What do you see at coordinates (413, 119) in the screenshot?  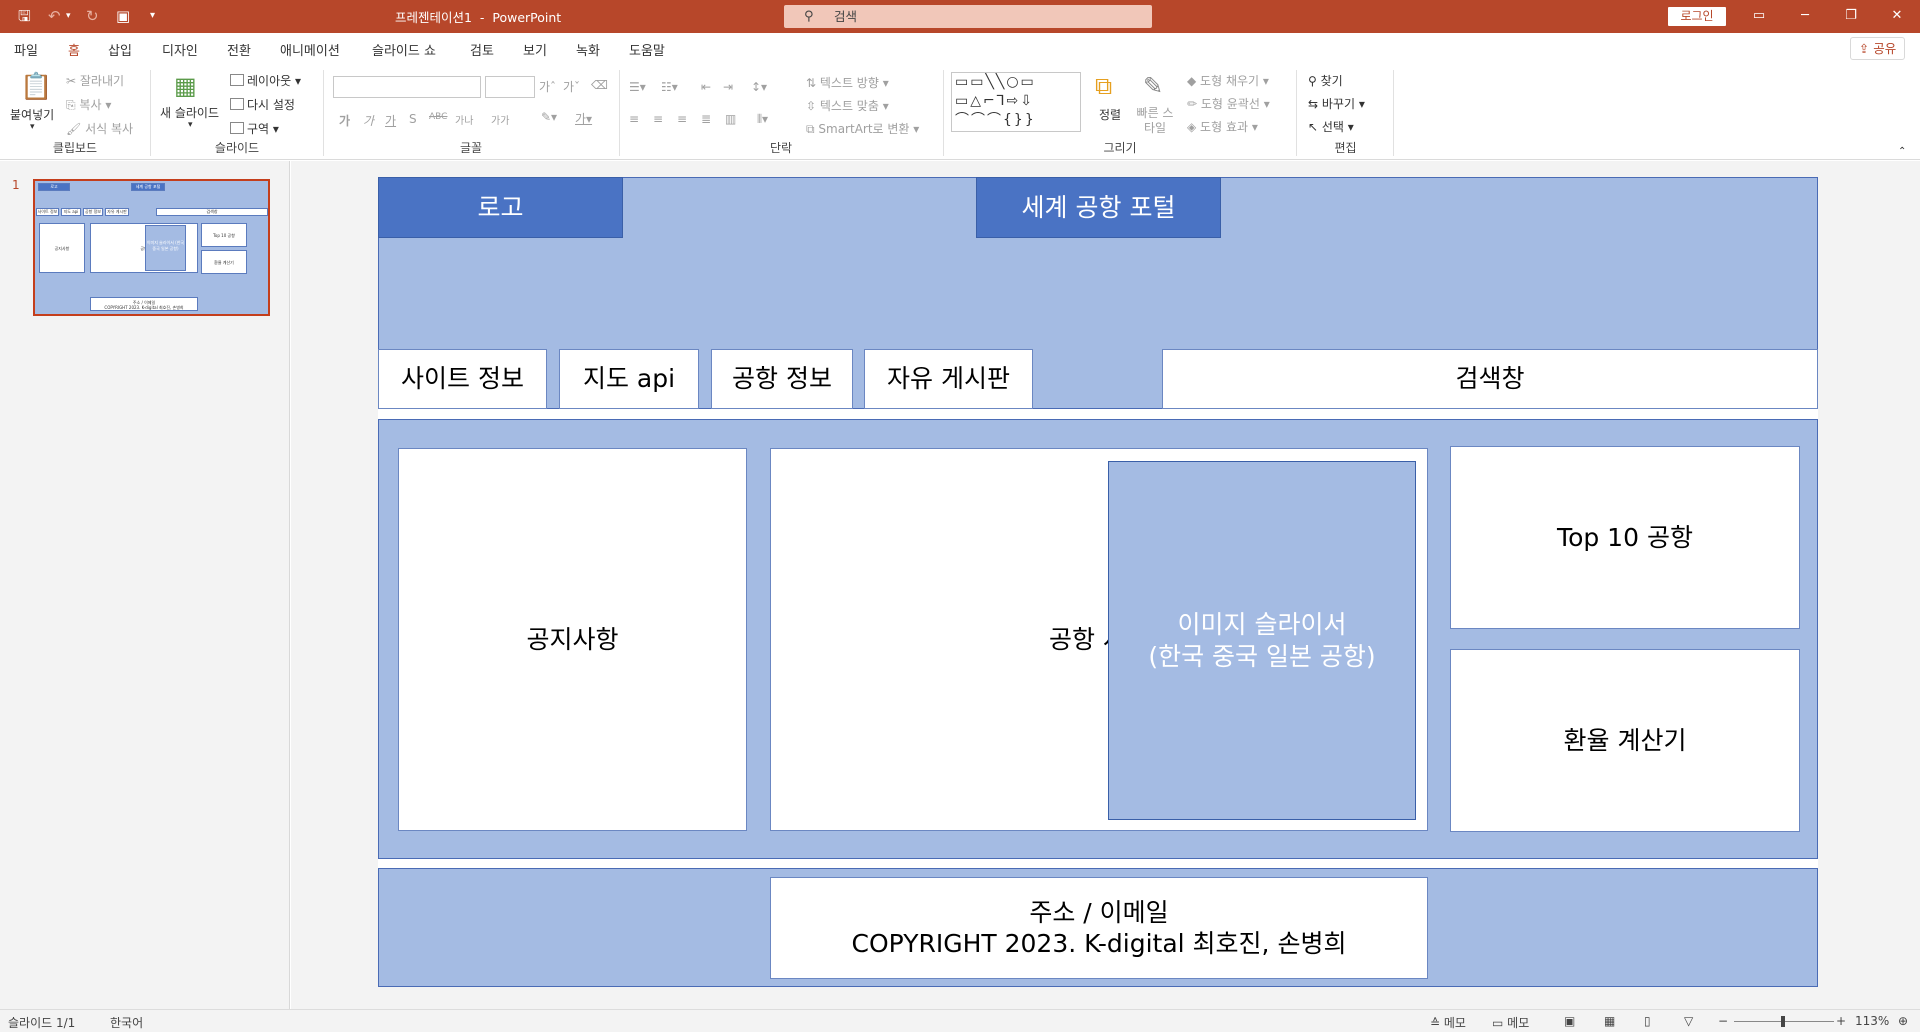 I see `shadow-icon: S` at bounding box center [413, 119].